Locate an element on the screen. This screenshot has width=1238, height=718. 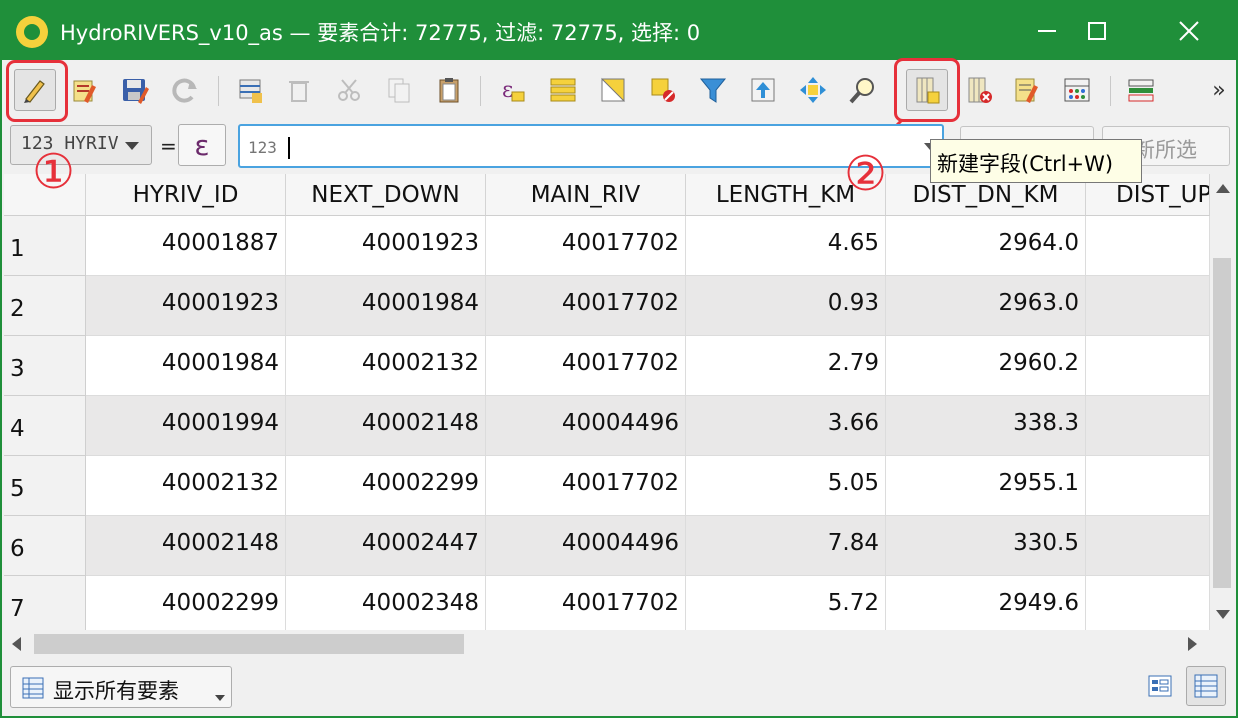
table-row: 3 40001984 40002132 40017702 2.79 2960.2 is located at coordinates (607, 366).